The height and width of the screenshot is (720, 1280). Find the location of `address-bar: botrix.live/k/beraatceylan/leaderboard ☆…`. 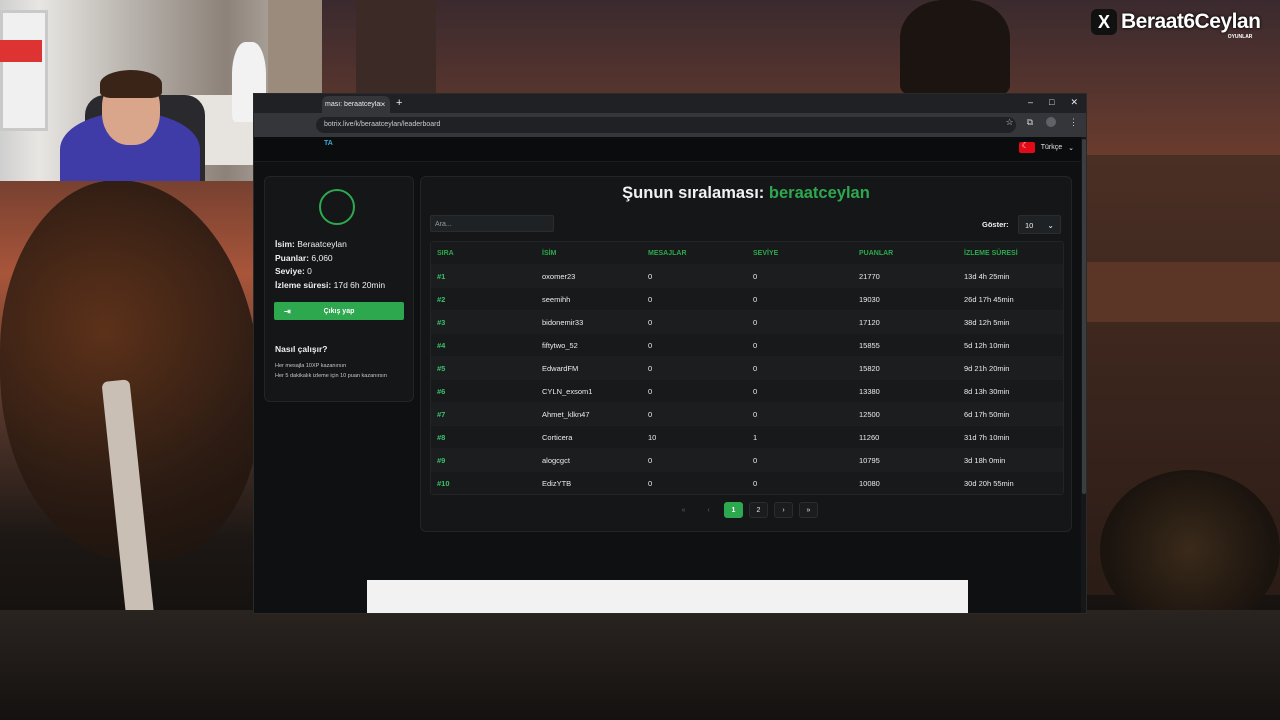

address-bar: botrix.live/k/beraatceylan/leaderboard ☆… is located at coordinates (670, 125).